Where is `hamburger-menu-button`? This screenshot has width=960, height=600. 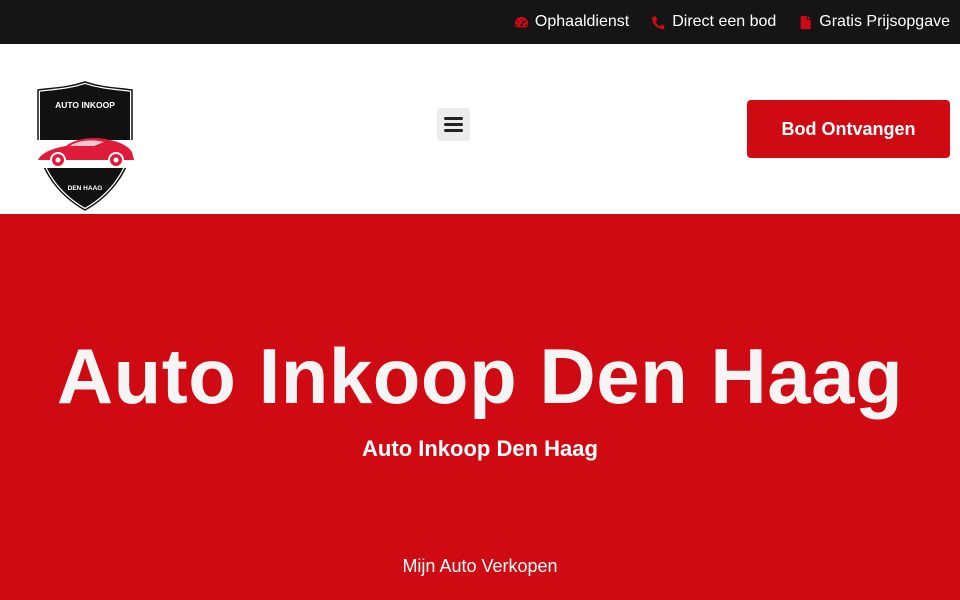 hamburger-menu-button is located at coordinates (453, 124).